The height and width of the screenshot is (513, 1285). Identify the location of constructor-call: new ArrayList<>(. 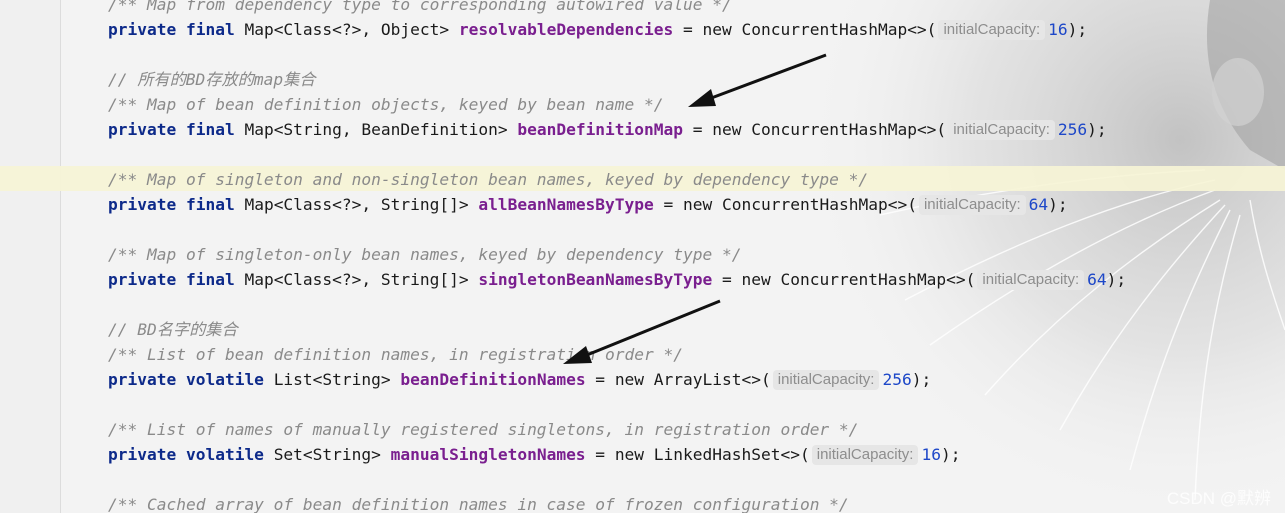
(692, 379).